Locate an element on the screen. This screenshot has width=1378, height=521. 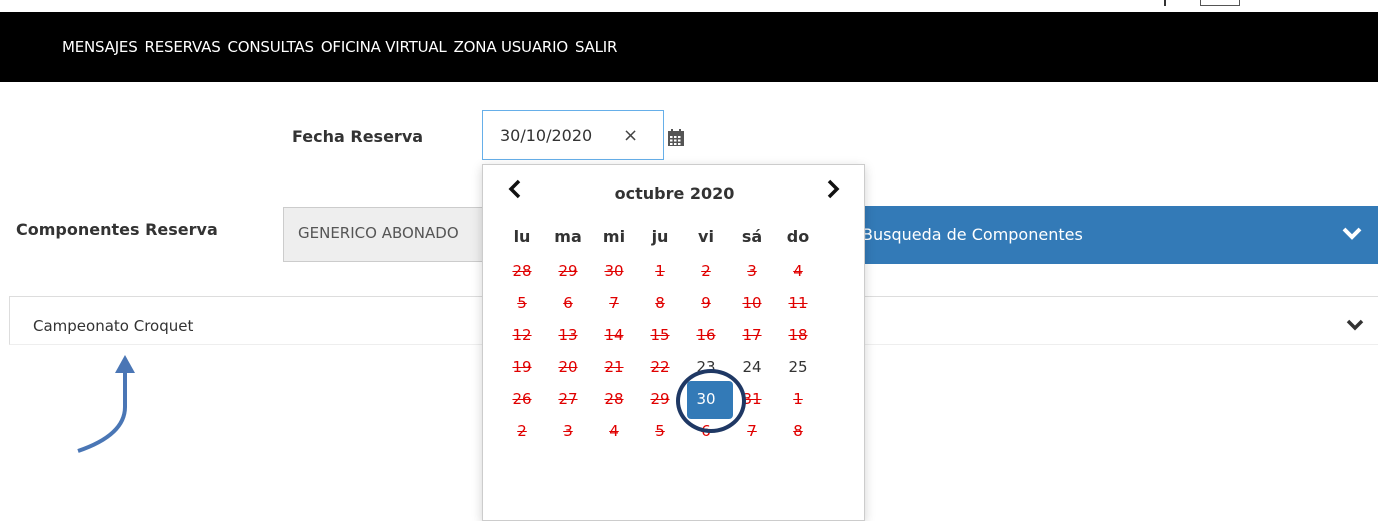
nav-item-mensajes: MENSAJES is located at coordinates (100, 47).